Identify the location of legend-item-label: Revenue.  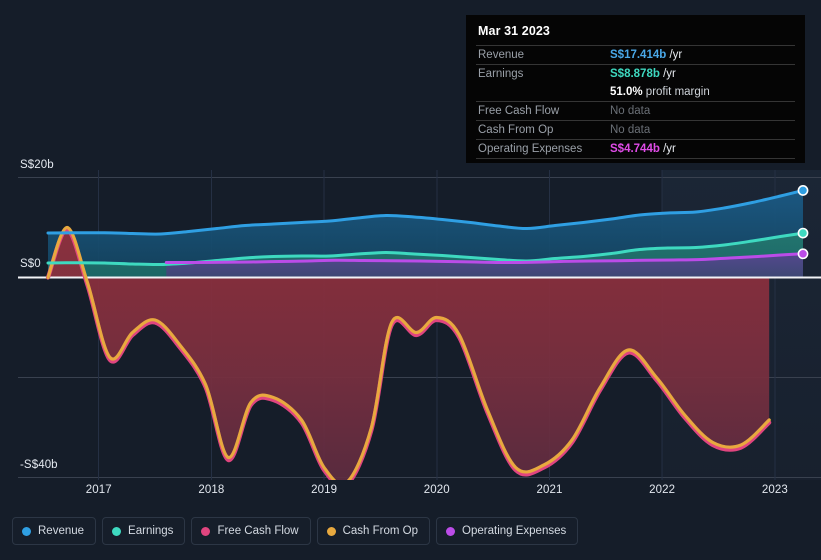
(61, 531).